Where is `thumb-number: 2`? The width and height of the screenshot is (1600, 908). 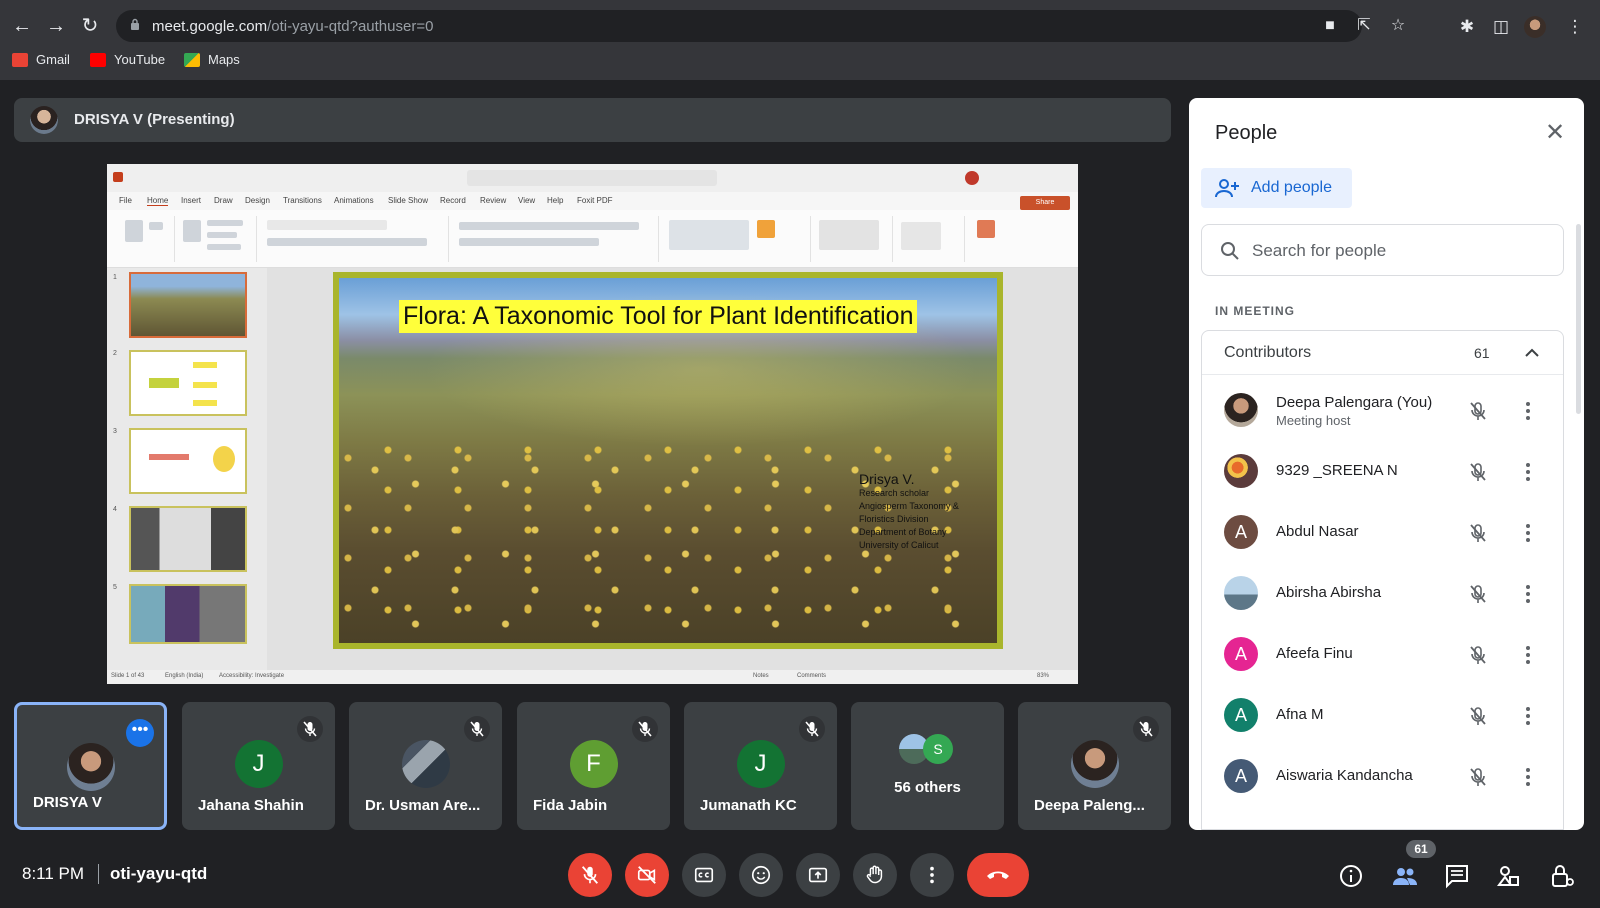
thumb-number: 2 is located at coordinates (115, 353).